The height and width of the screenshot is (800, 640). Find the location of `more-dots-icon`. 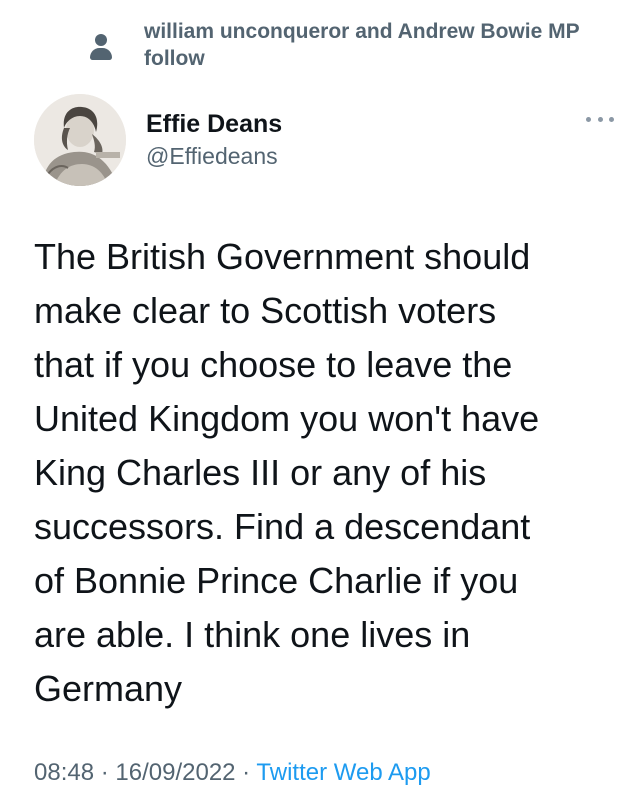

more-dots-icon is located at coordinates (600, 119).